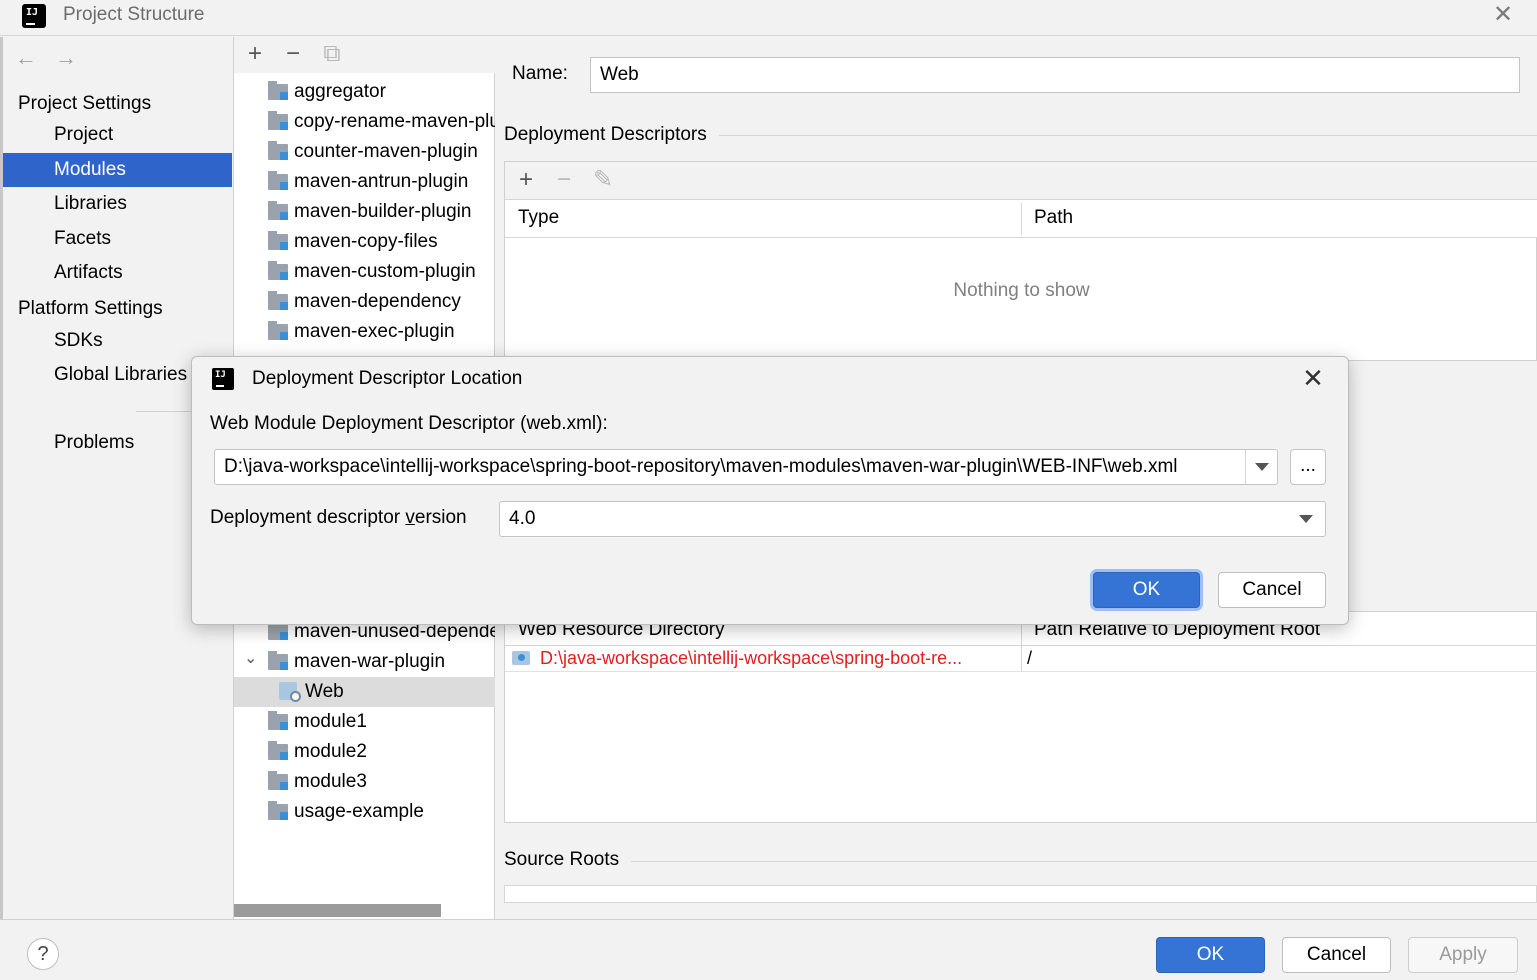  I want to click on tree-item: maven-exec-plugin, so click(364, 332).